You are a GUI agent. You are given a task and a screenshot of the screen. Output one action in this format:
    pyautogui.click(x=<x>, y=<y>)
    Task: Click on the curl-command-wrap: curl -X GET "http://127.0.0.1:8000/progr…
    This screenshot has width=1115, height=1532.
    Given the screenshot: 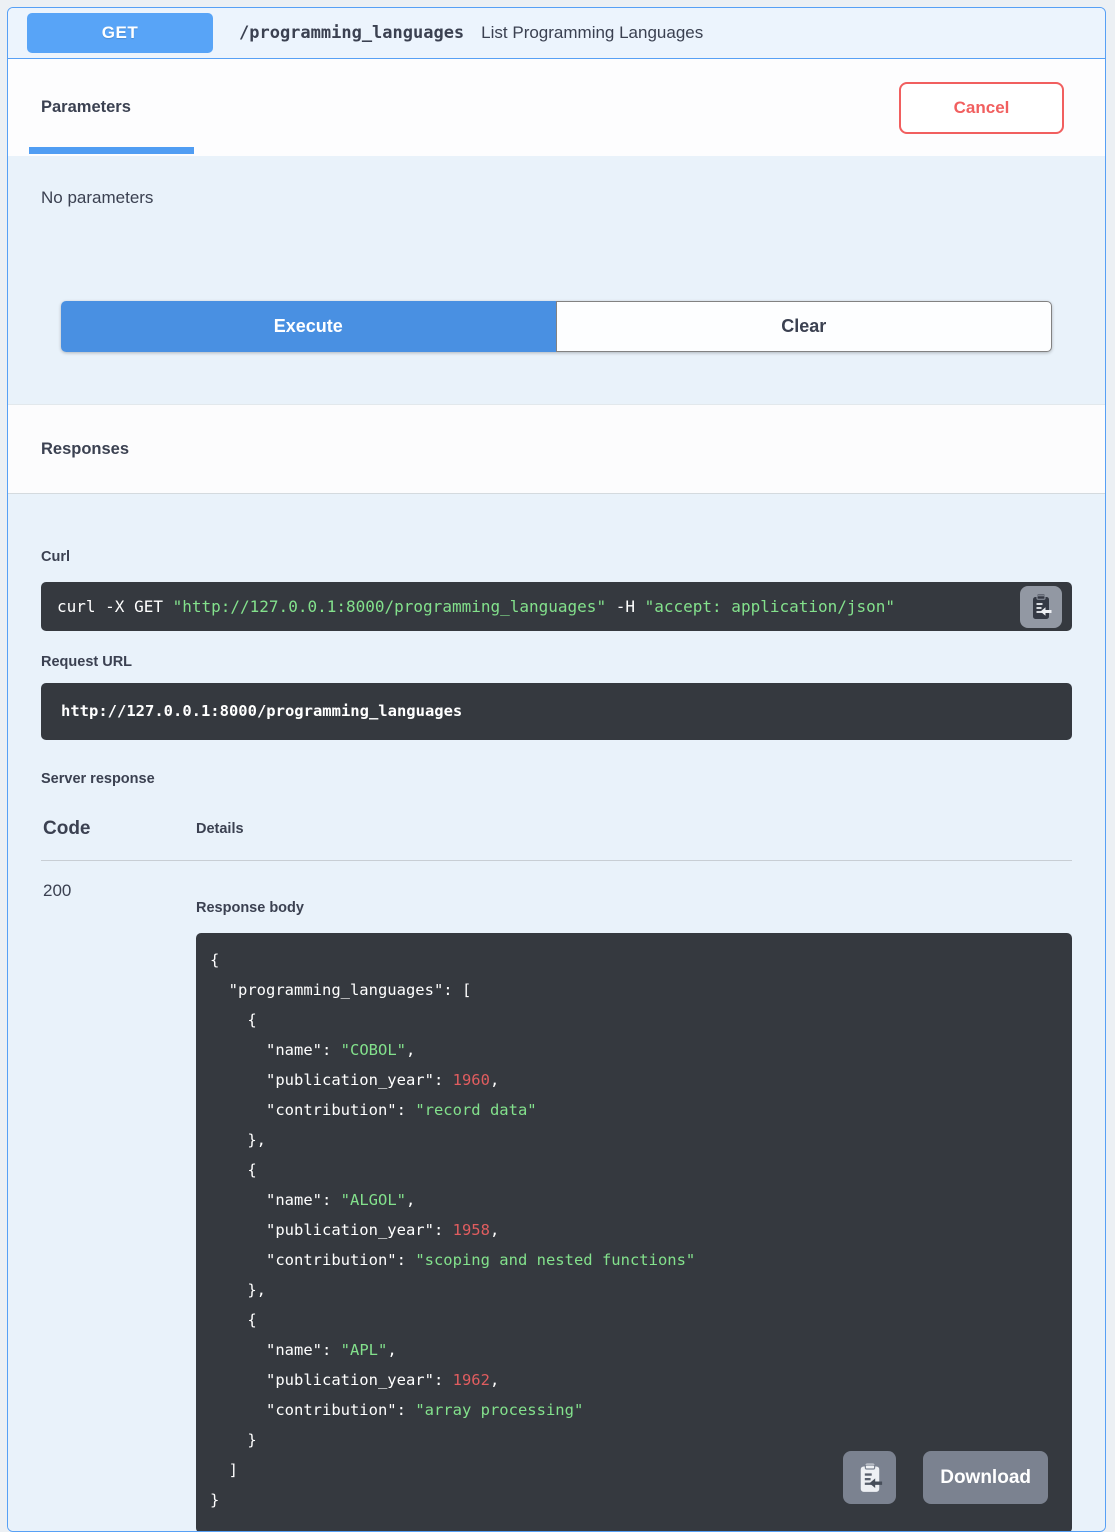 What is the action you would take?
    pyautogui.click(x=556, y=606)
    